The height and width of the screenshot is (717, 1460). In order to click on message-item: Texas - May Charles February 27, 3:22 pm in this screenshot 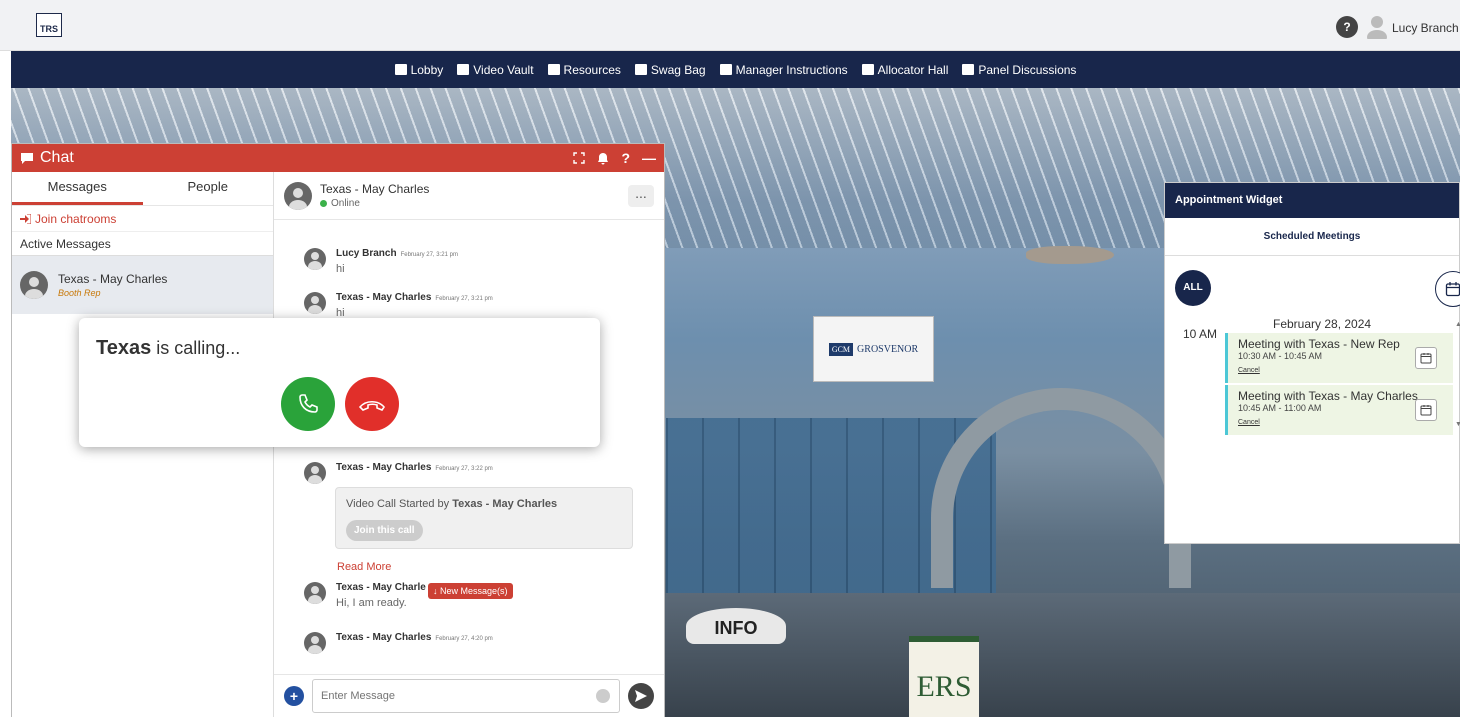, I will do `click(398, 473)`.